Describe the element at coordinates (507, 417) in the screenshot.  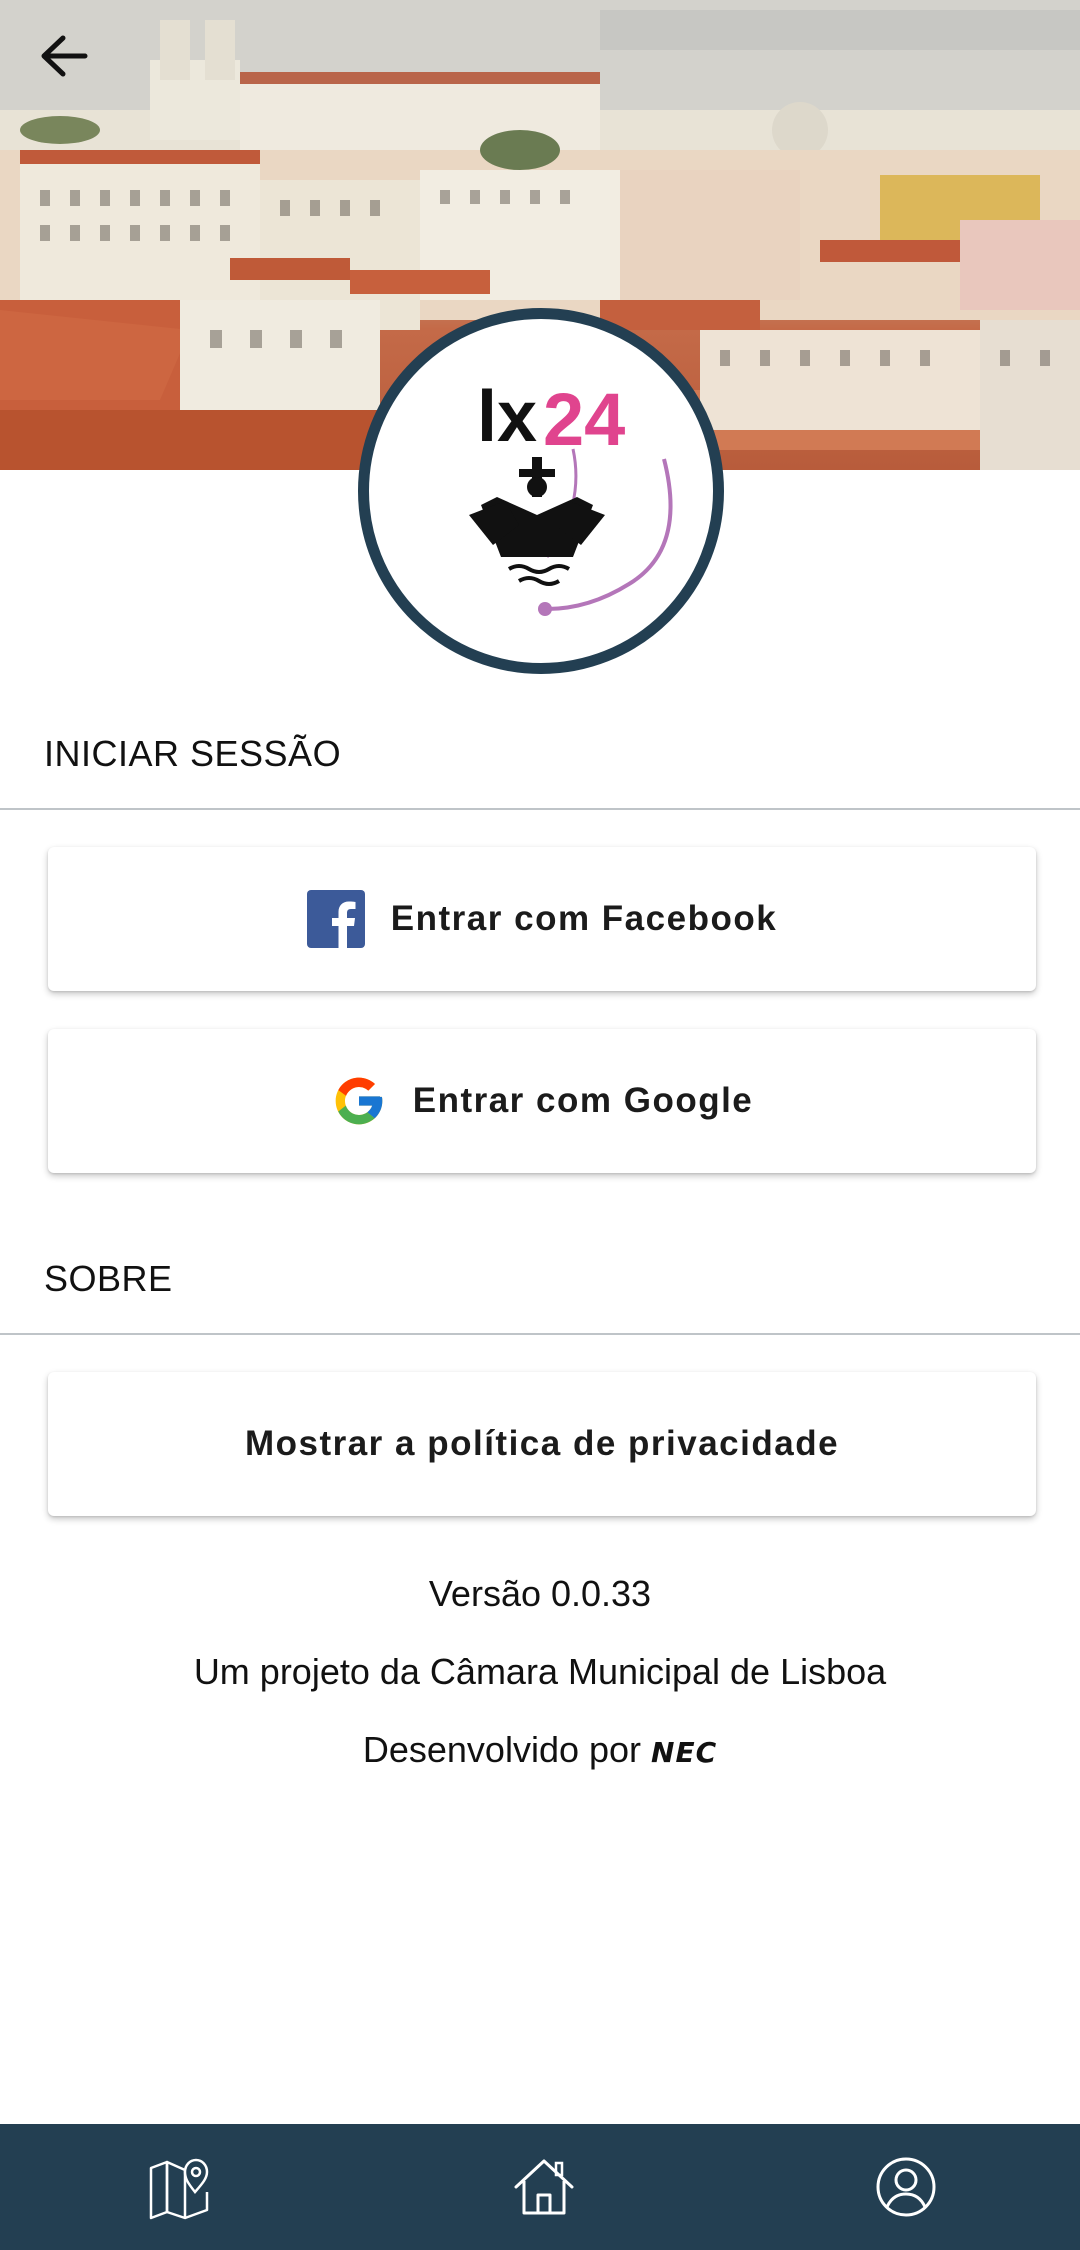
I see `logo-lx-text: lx` at that location.